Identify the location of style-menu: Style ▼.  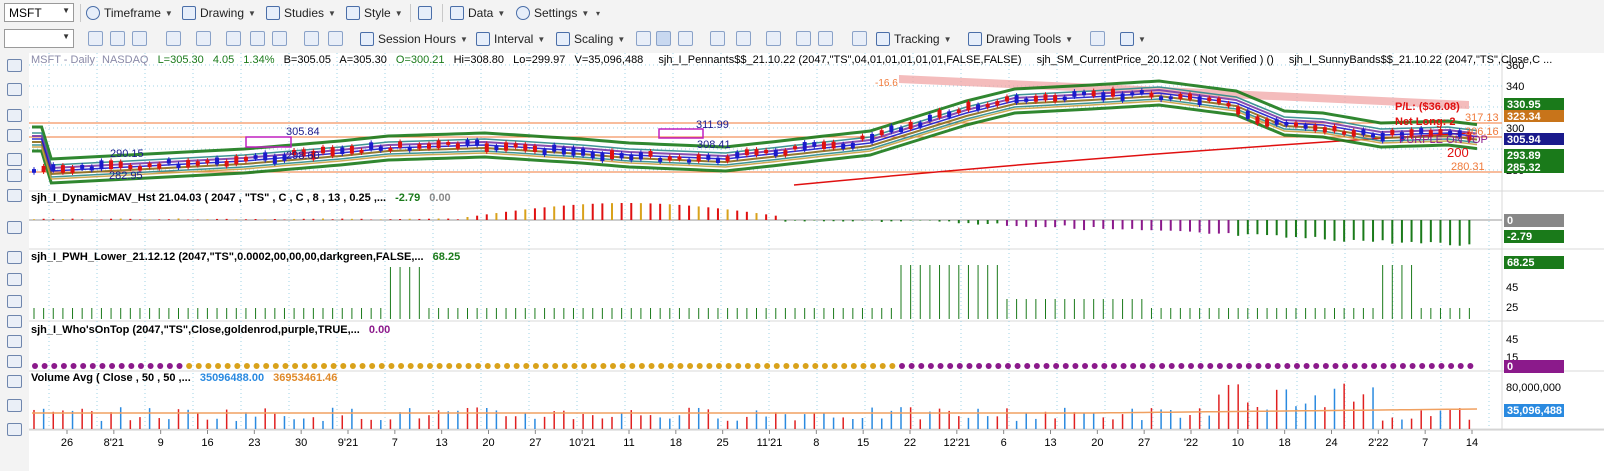
(374, 13).